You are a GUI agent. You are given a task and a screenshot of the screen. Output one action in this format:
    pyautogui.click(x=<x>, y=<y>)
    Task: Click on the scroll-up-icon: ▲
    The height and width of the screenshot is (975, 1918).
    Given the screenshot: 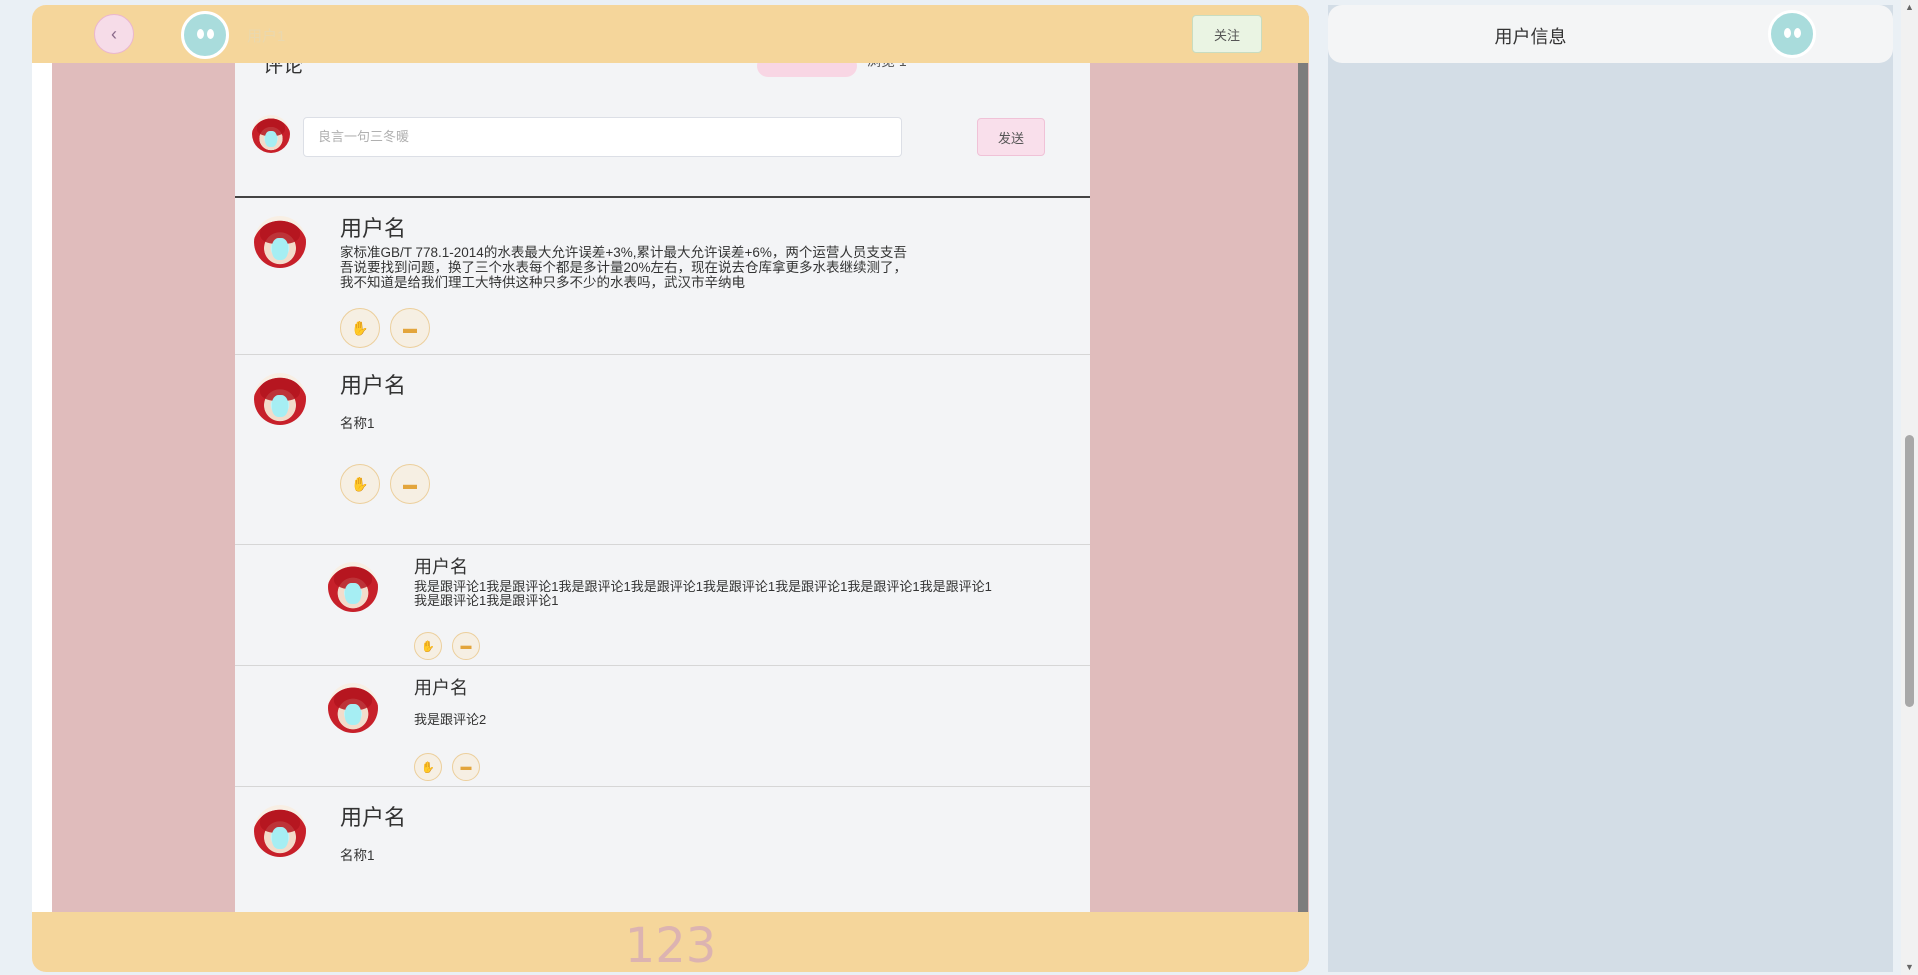 What is the action you would take?
    pyautogui.click(x=1909, y=7)
    